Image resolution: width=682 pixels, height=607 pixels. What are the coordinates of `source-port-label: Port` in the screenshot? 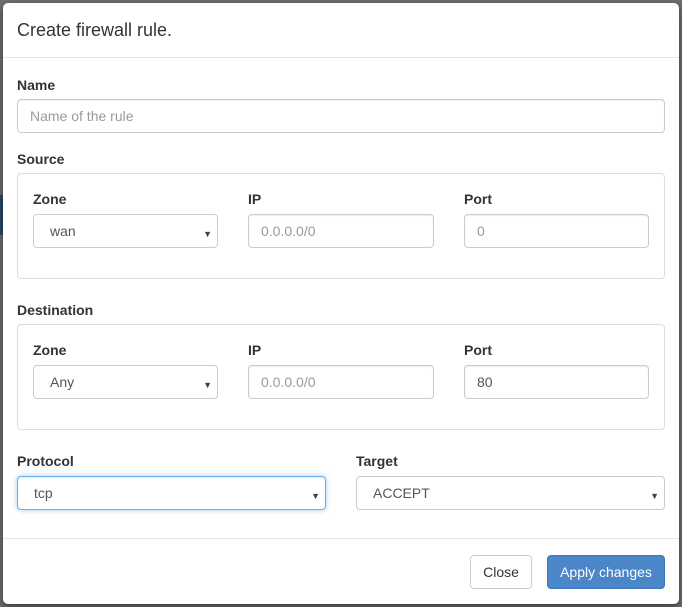 It's located at (478, 199).